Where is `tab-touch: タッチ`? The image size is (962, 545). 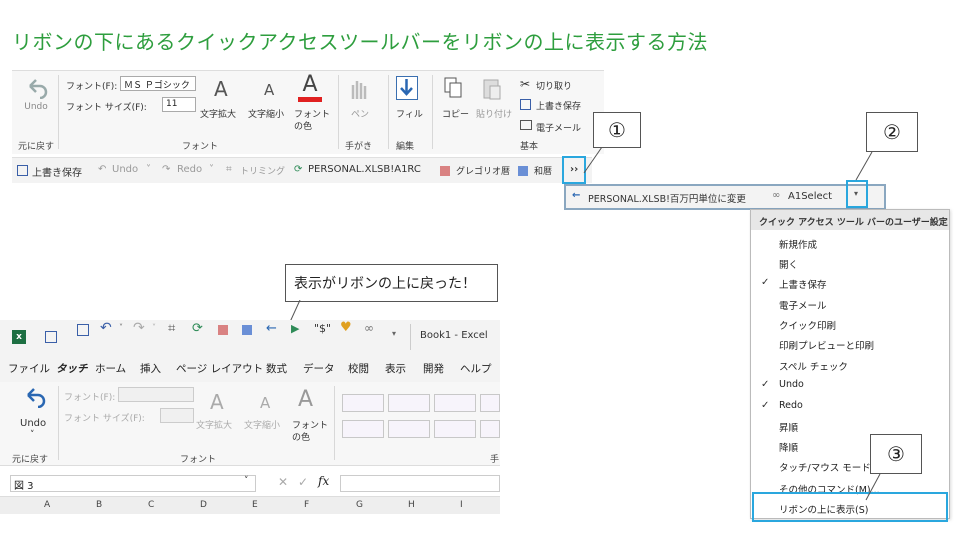
tab-touch: タッチ is located at coordinates (72, 368).